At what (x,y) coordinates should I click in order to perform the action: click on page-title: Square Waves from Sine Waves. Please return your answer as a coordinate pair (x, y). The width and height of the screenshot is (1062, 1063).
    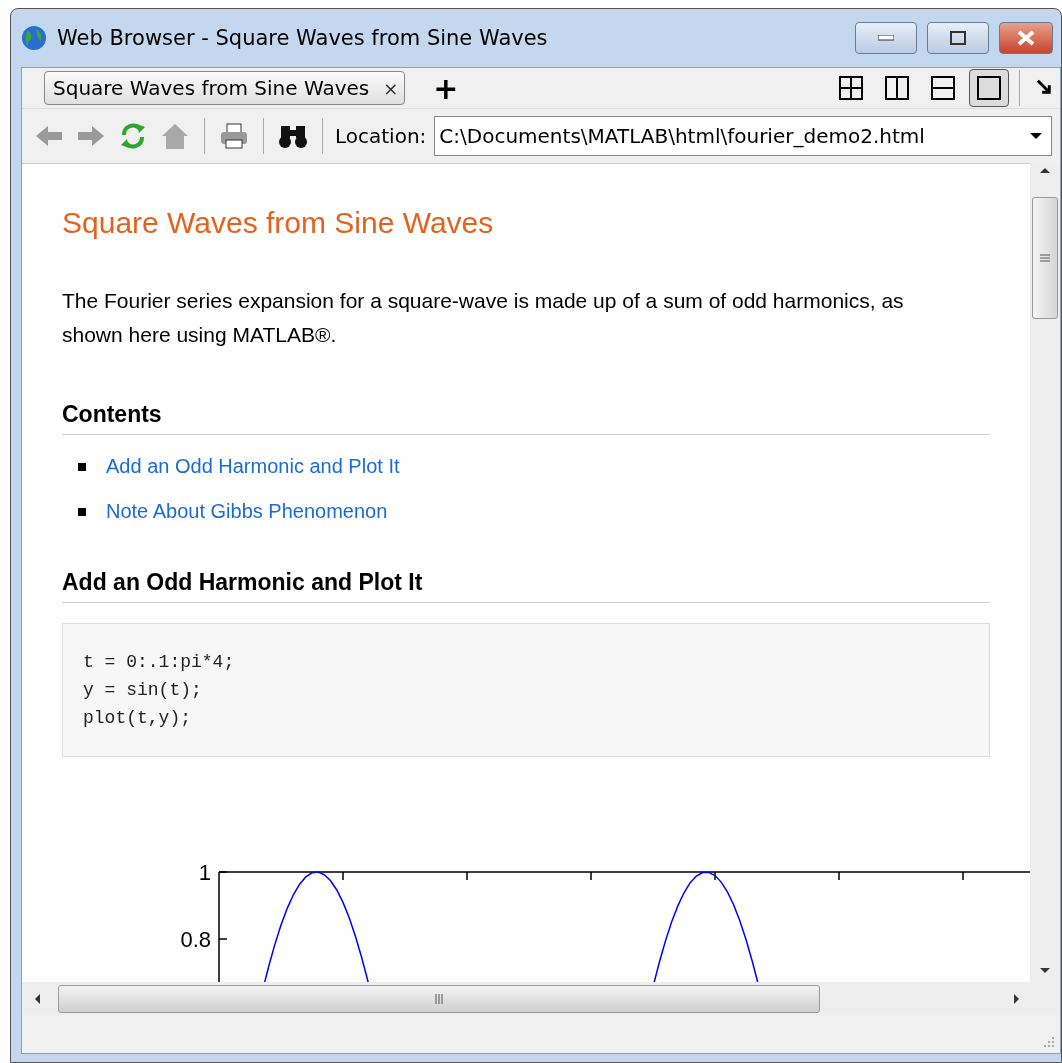
    Looking at the image, I should click on (278, 223).